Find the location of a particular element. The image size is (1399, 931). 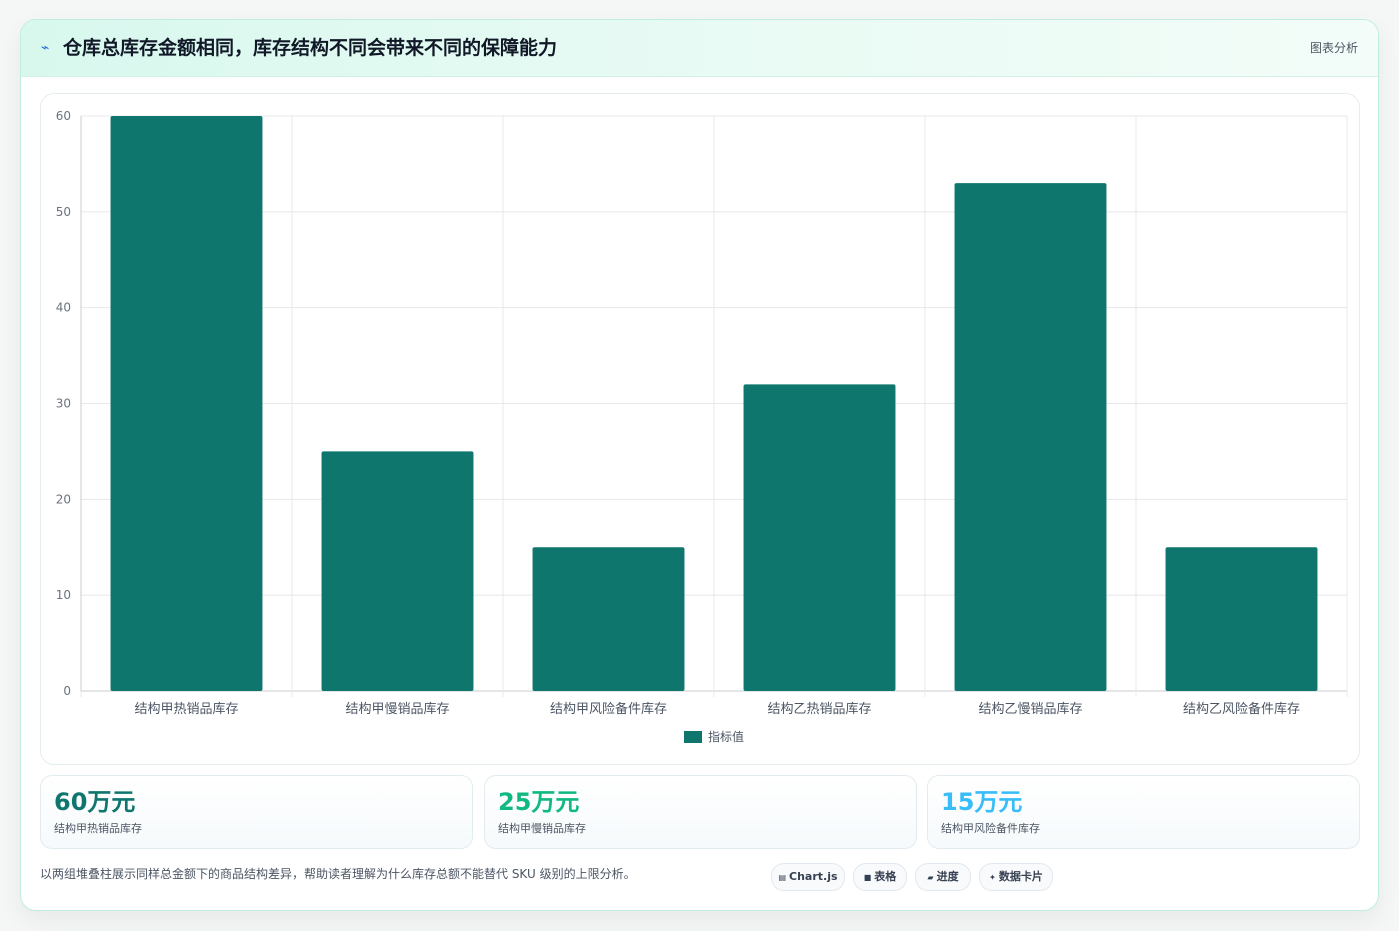

y-tick-label: 0 is located at coordinates (67, 691).